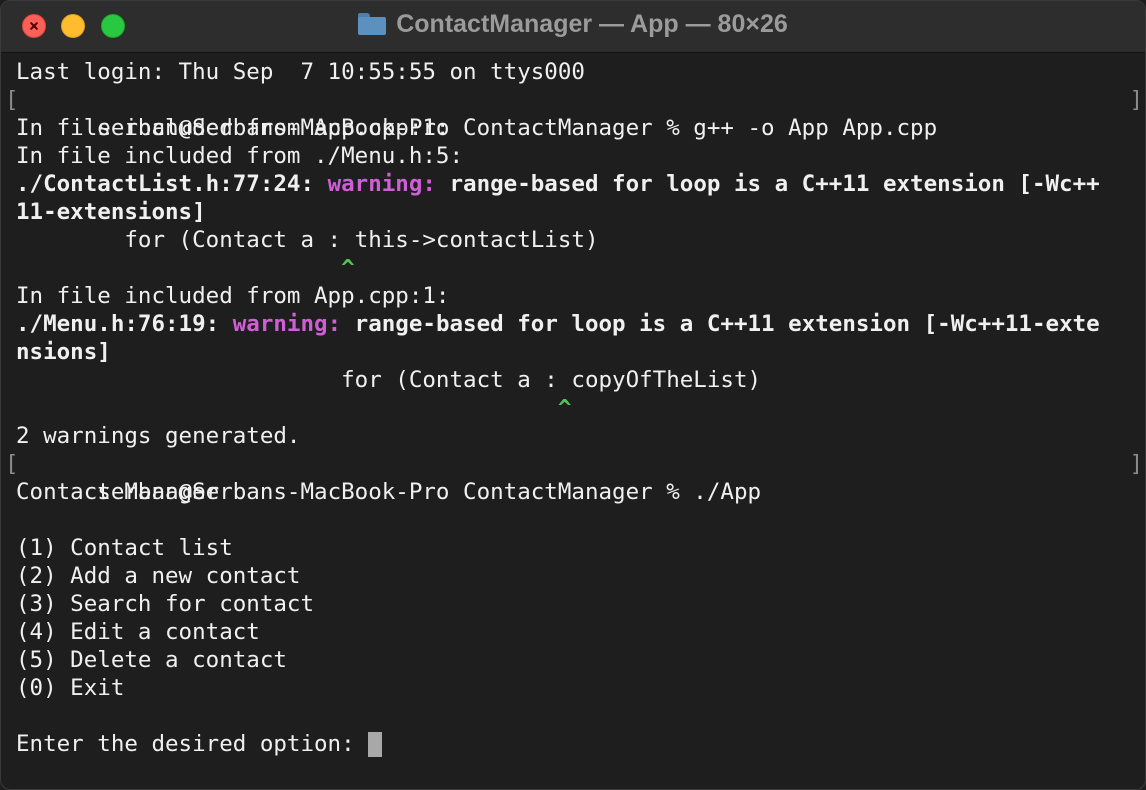  What do you see at coordinates (375, 744) in the screenshot?
I see `text-cursor` at bounding box center [375, 744].